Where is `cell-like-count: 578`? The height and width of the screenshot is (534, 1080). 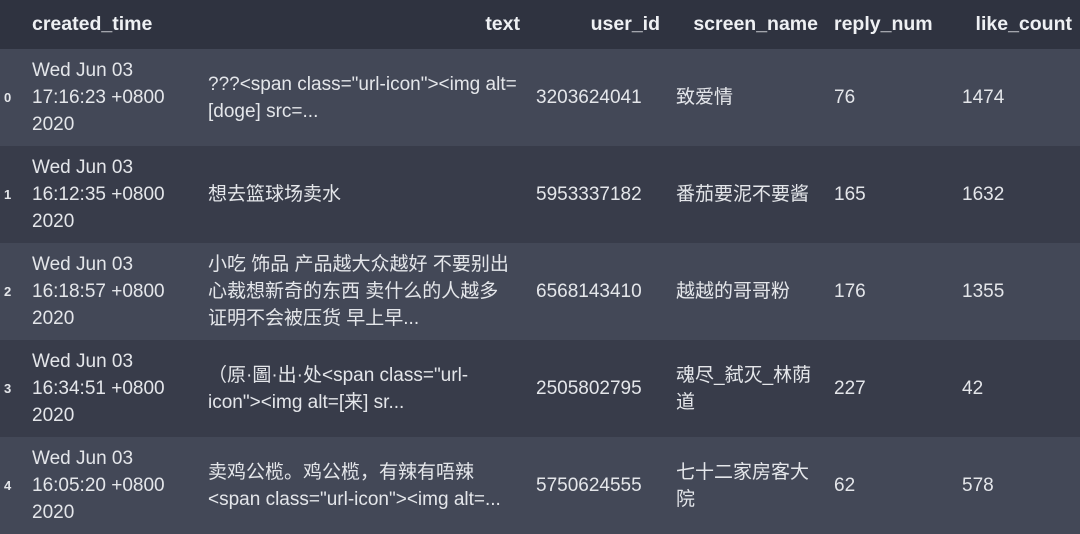 cell-like-count: 578 is located at coordinates (1017, 485).